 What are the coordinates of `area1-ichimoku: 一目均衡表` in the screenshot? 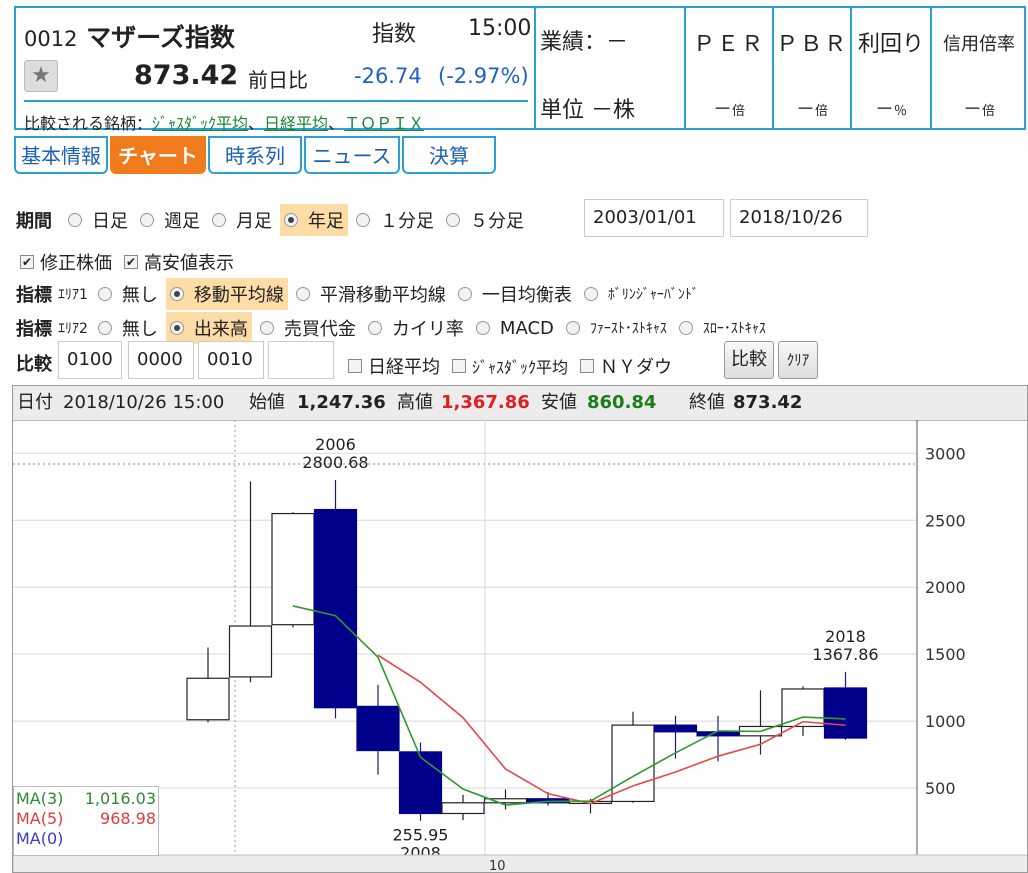 It's located at (515, 294).